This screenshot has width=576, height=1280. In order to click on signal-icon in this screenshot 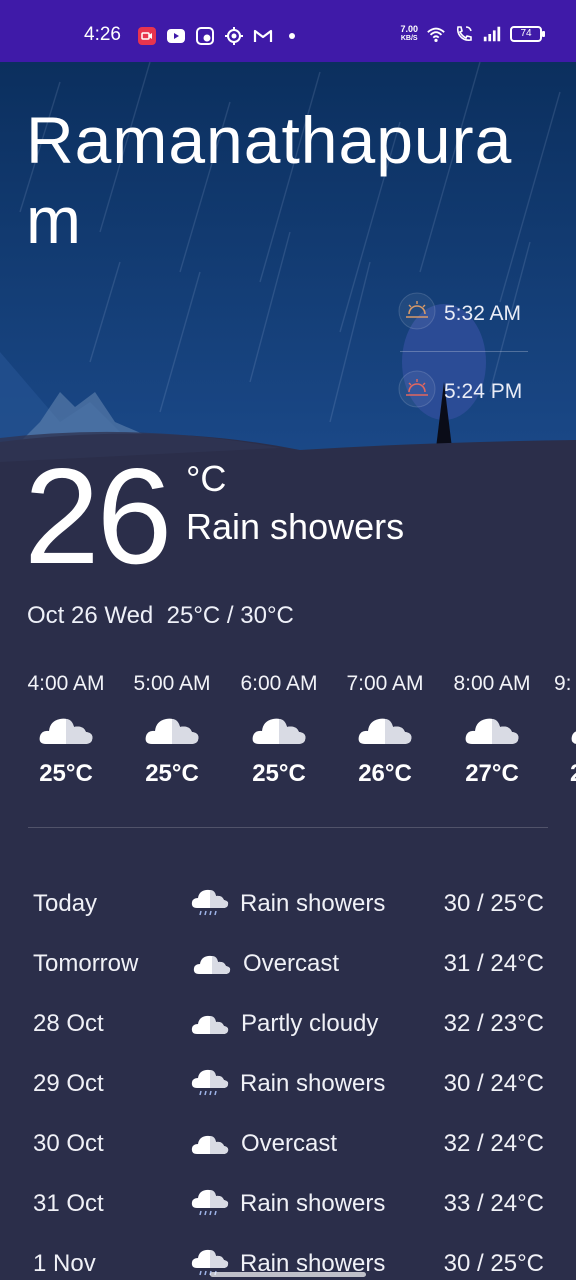, I will do `click(492, 34)`.